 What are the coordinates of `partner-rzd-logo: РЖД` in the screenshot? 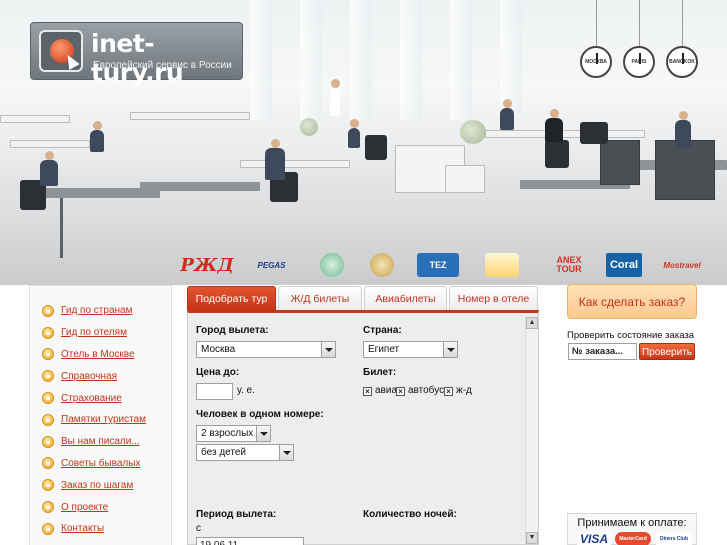 It's located at (206, 265).